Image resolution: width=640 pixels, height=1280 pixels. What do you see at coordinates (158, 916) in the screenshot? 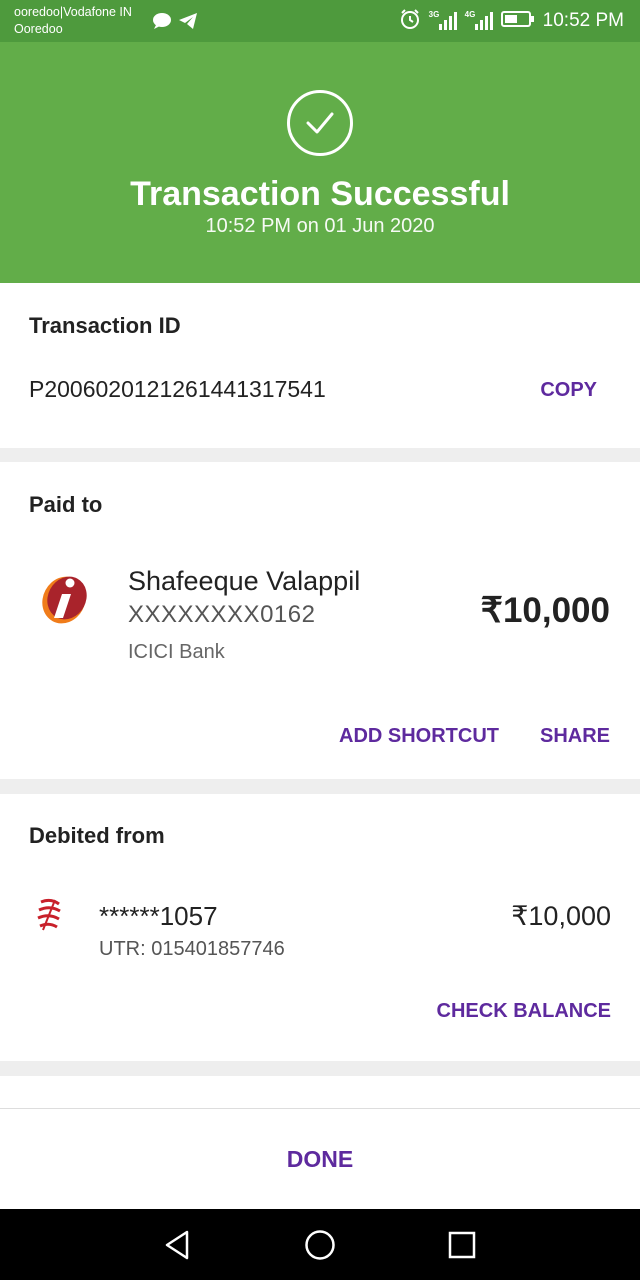
I see `debit-account: ******1057` at bounding box center [158, 916].